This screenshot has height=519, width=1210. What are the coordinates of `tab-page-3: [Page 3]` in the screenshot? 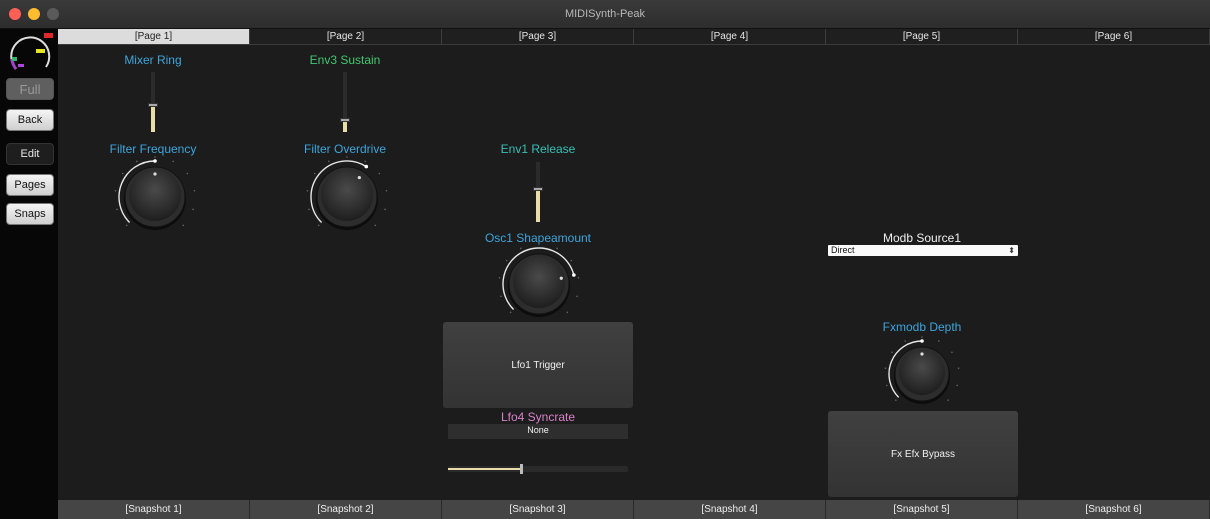 It's located at (538, 37).